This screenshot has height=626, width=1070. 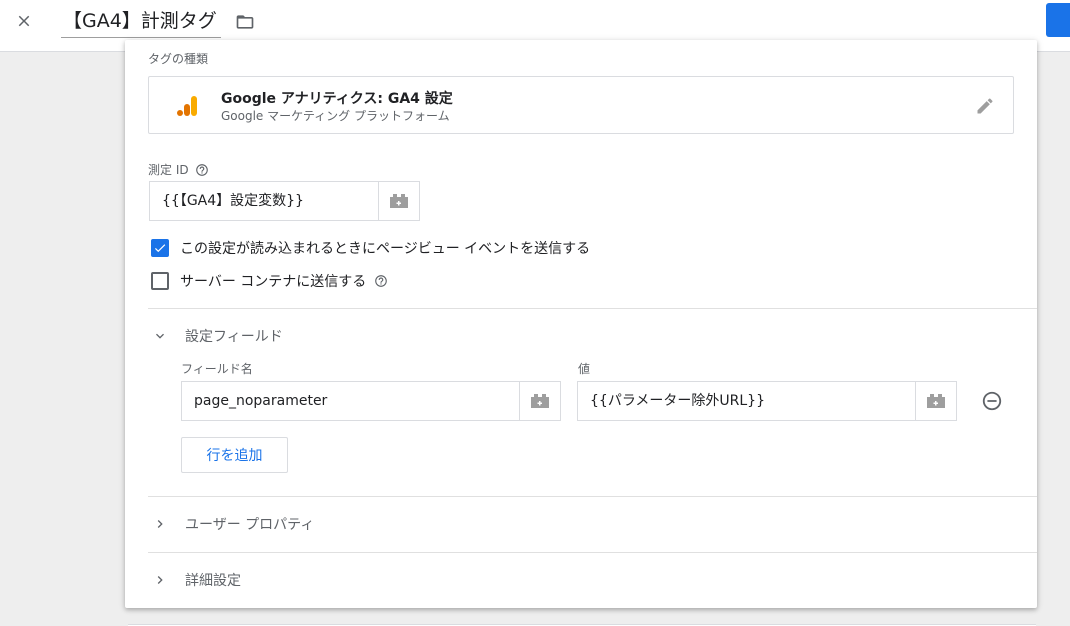 I want to click on measurement-id-label-row: 測定 ID, so click(x=178, y=169).